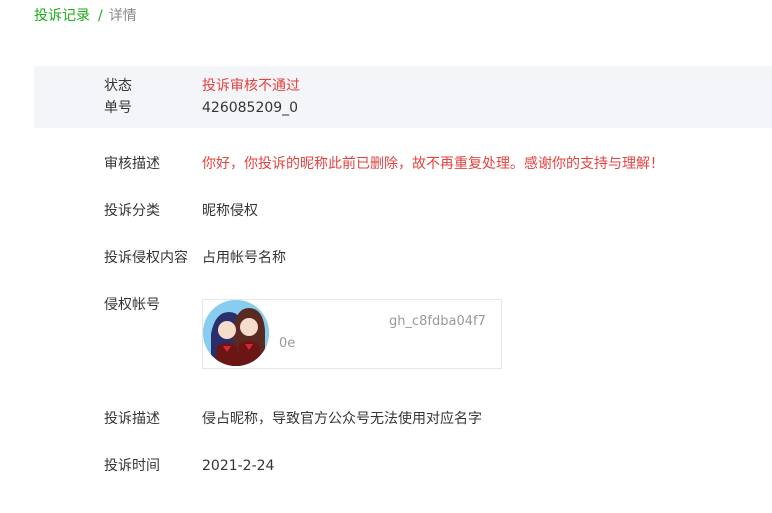 This screenshot has height=513, width=772. I want to click on complaint-time-label: 投诉时间, so click(132, 466).